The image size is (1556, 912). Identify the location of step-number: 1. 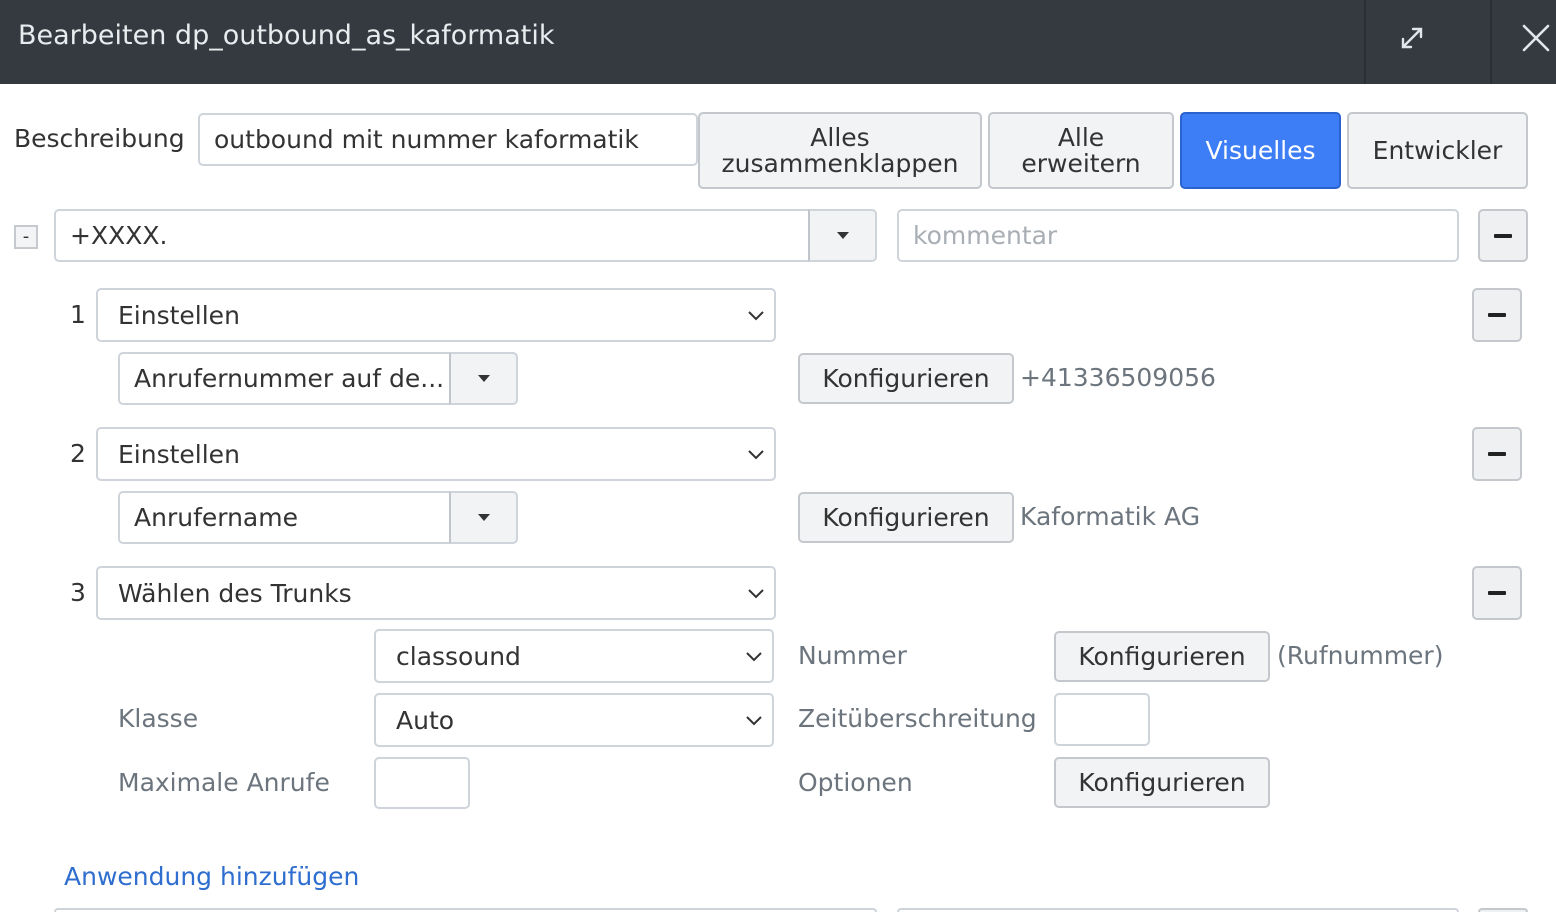
(78, 314).